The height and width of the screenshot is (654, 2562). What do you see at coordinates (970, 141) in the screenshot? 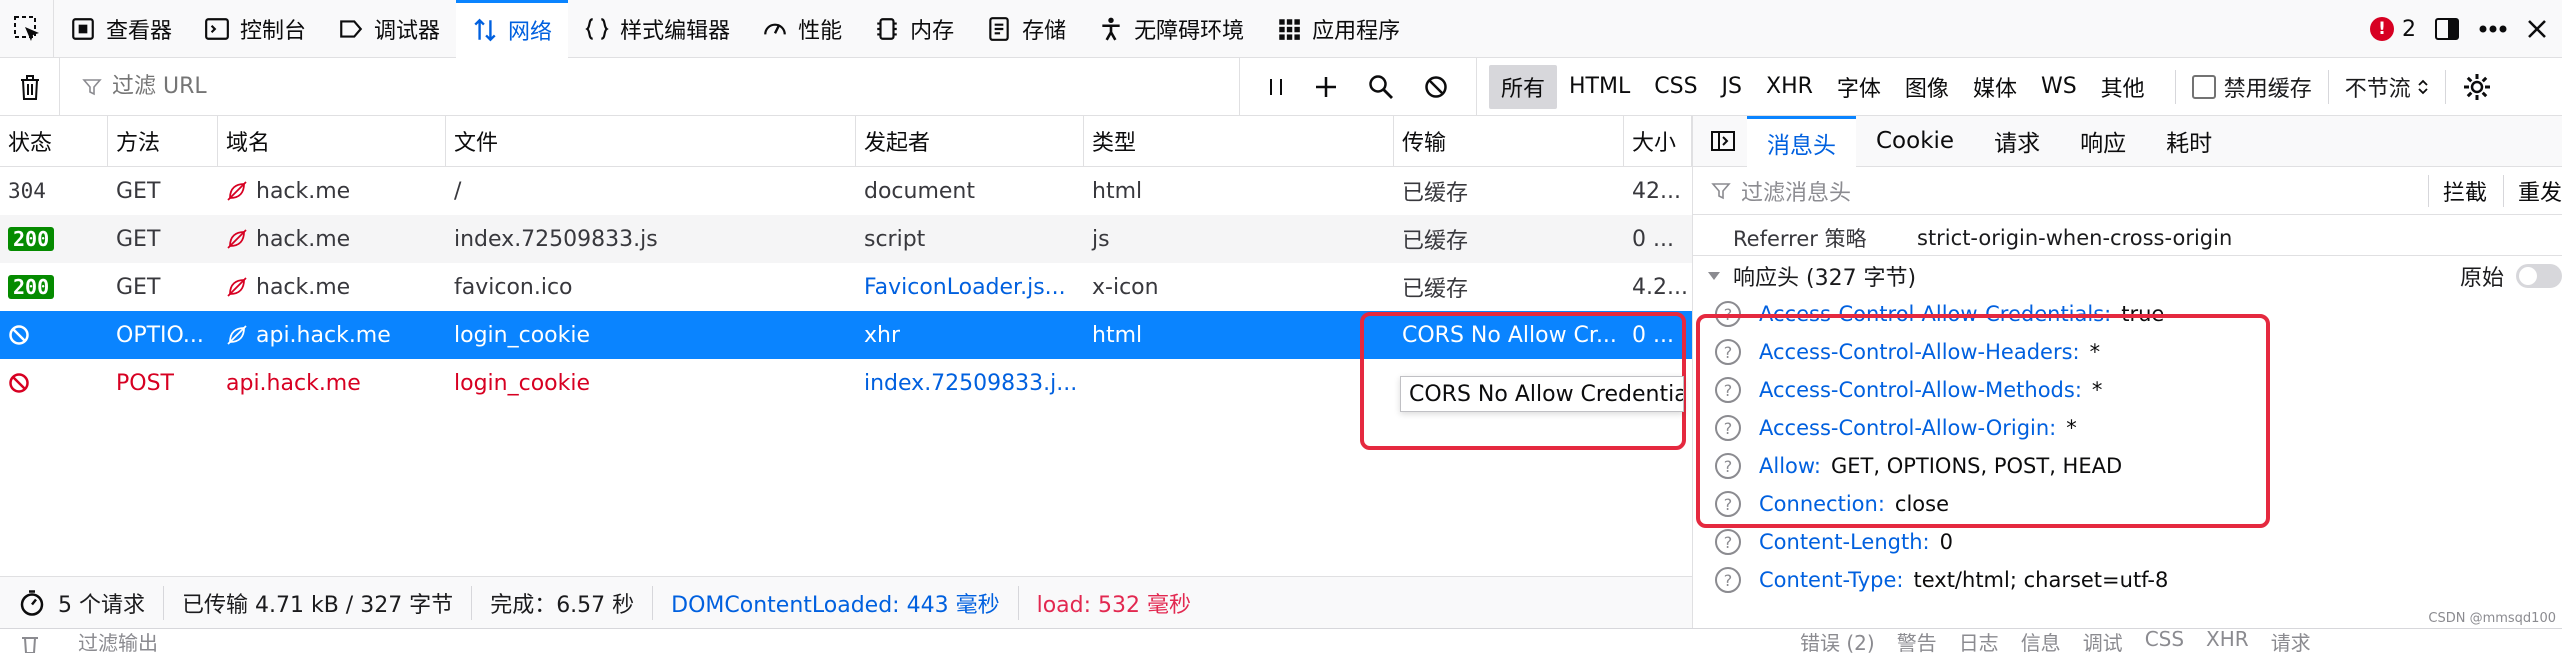
I see `column-header: 发起者` at bounding box center [970, 141].